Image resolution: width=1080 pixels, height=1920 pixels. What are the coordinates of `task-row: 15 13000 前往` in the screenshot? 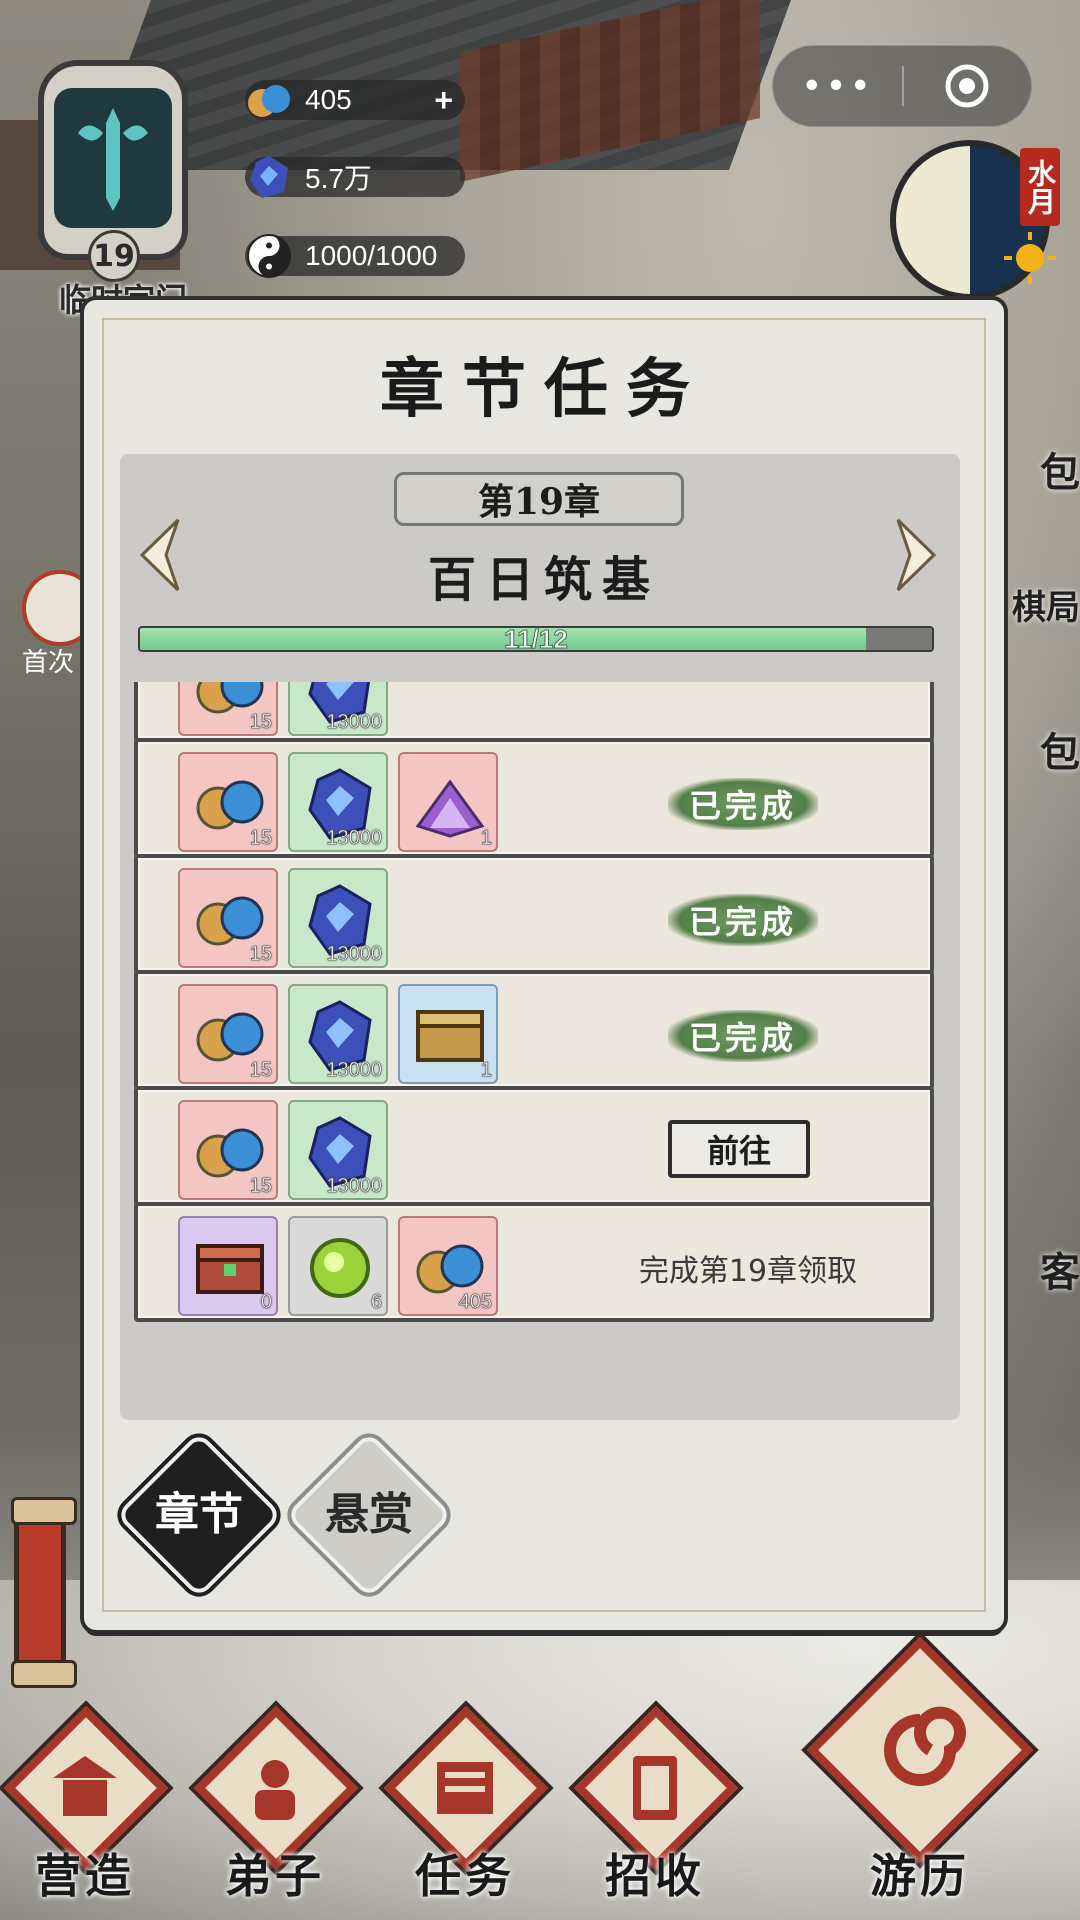 It's located at (534, 1146).